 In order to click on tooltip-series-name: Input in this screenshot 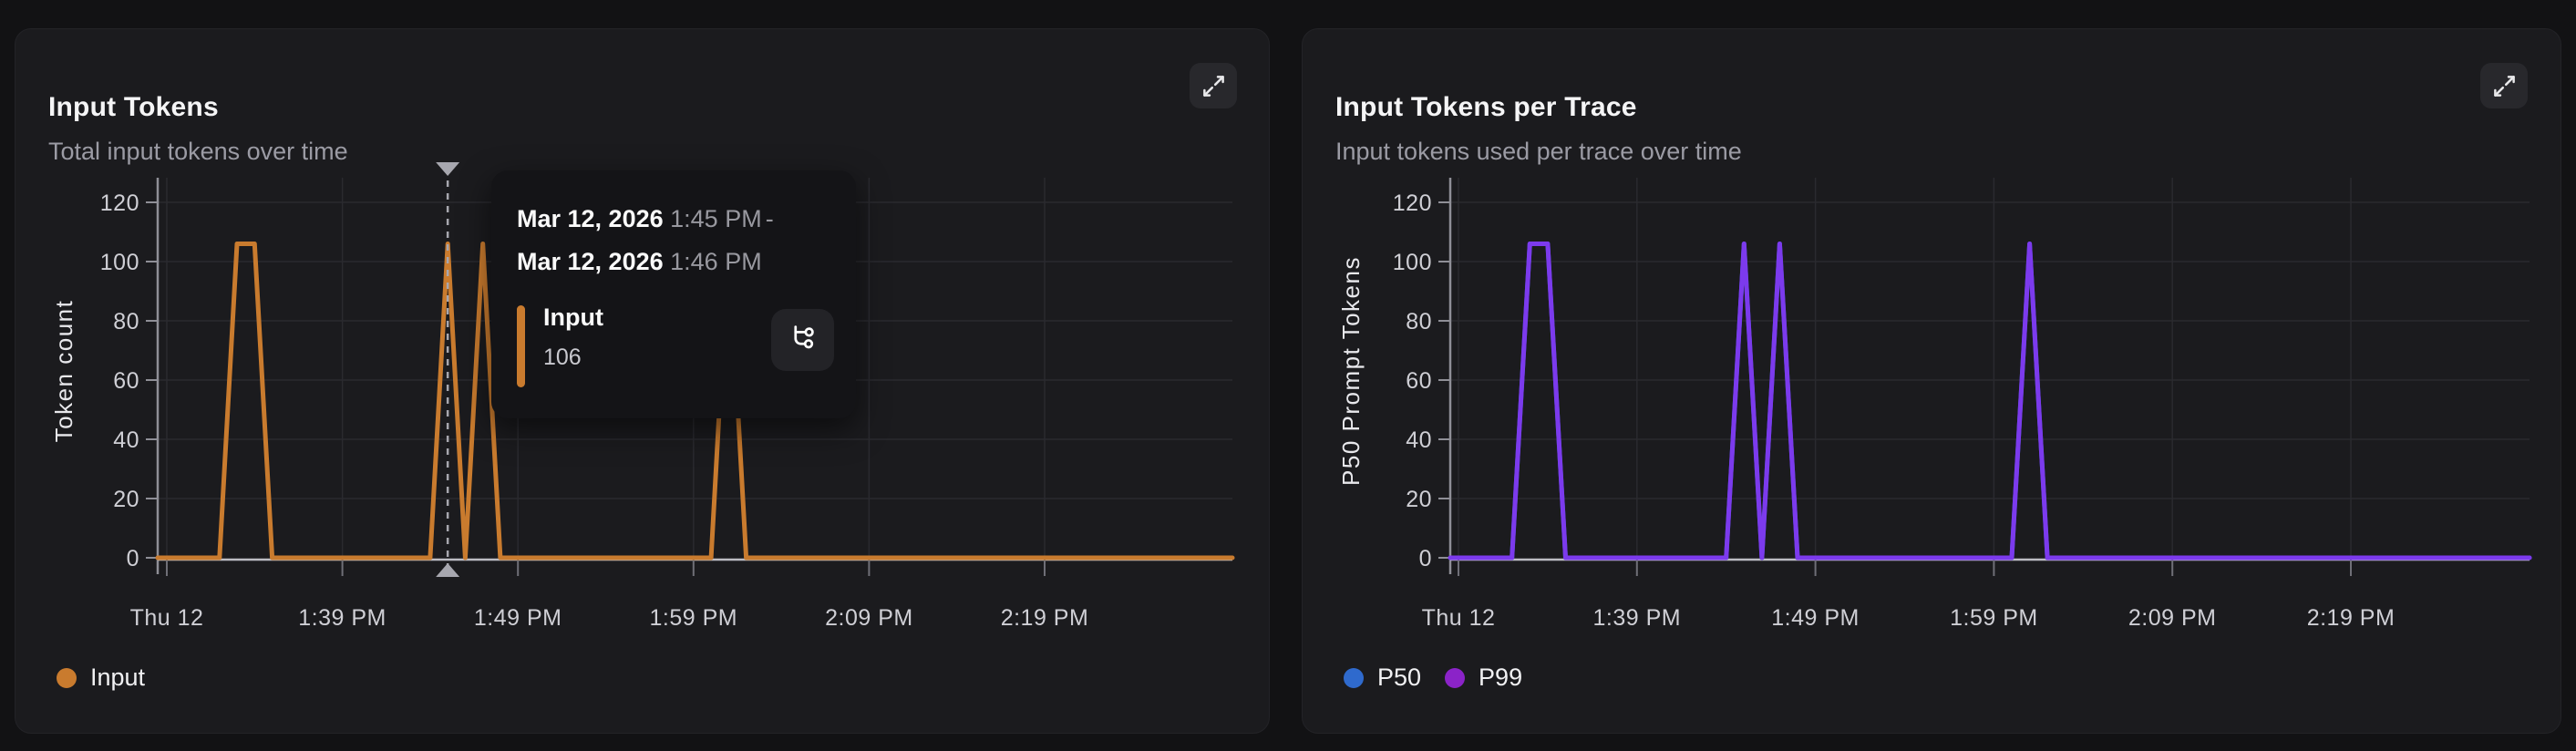, I will do `click(573, 317)`.